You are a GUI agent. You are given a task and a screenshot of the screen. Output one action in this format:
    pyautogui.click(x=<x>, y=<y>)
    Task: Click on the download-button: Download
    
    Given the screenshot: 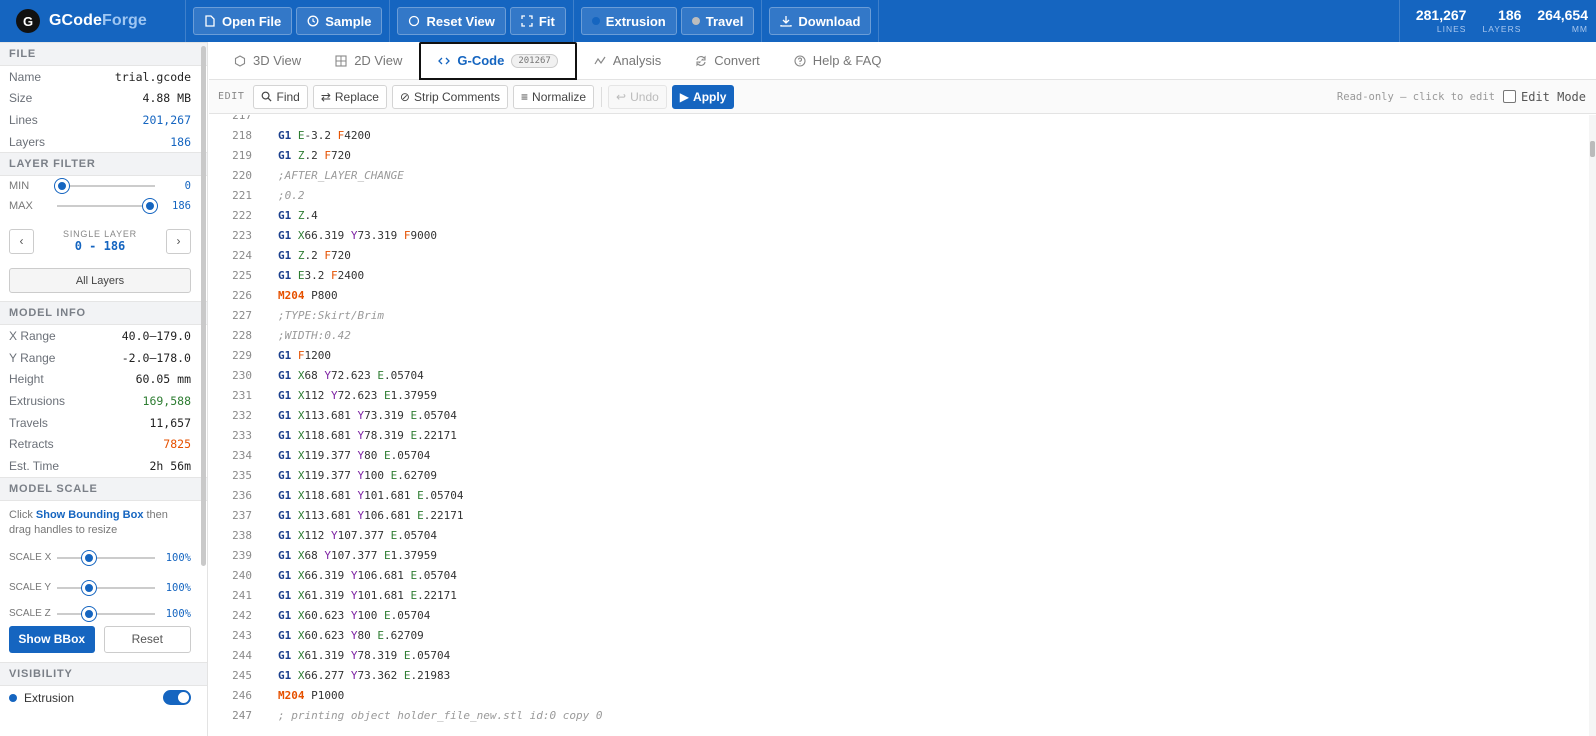 What is the action you would take?
    pyautogui.click(x=820, y=21)
    